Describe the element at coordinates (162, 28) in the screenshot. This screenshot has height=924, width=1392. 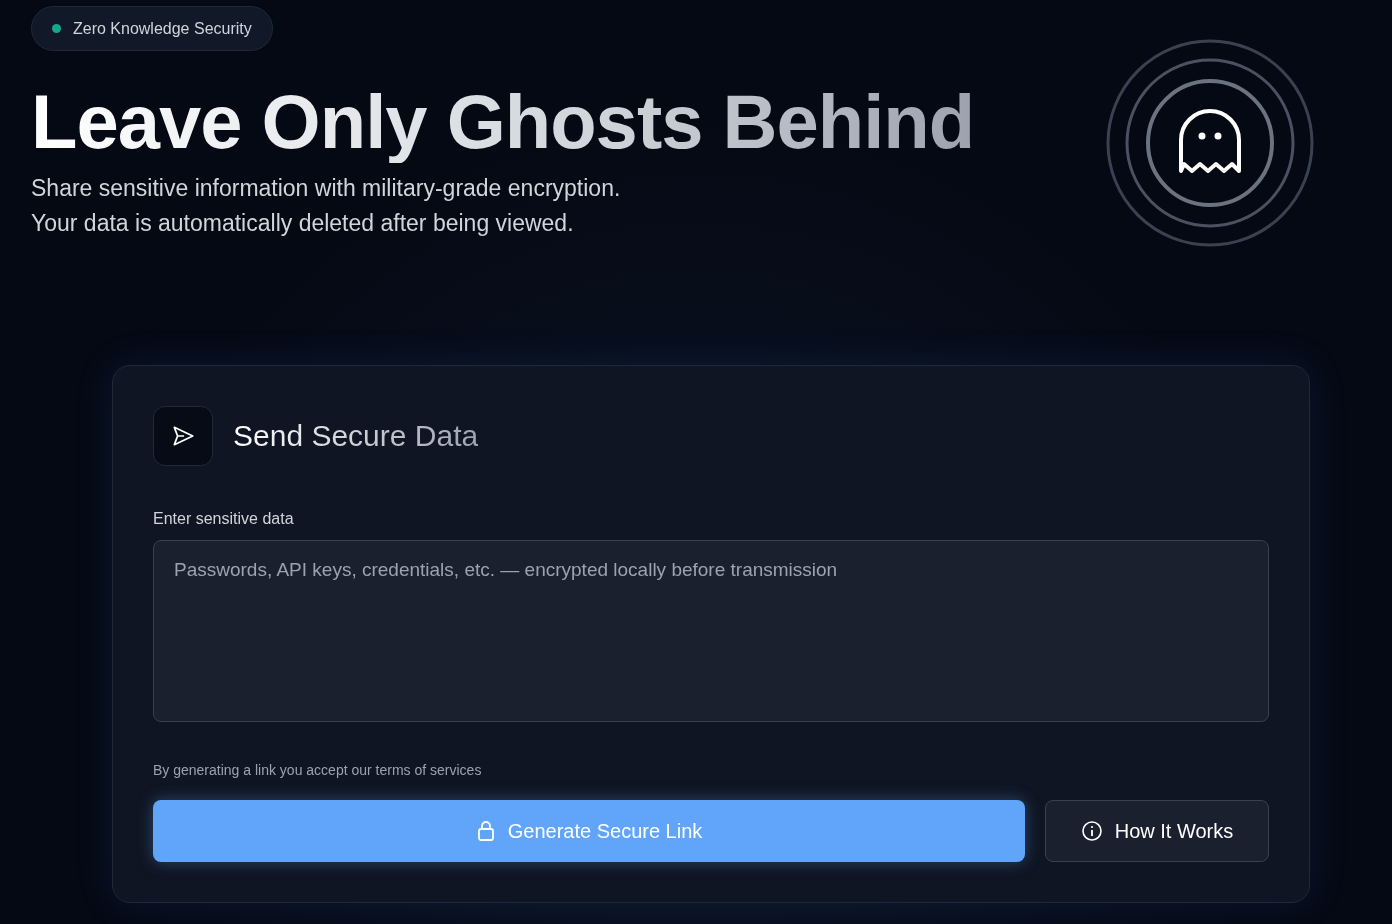
I see `badge-label: Zero Knowledge Security` at that location.